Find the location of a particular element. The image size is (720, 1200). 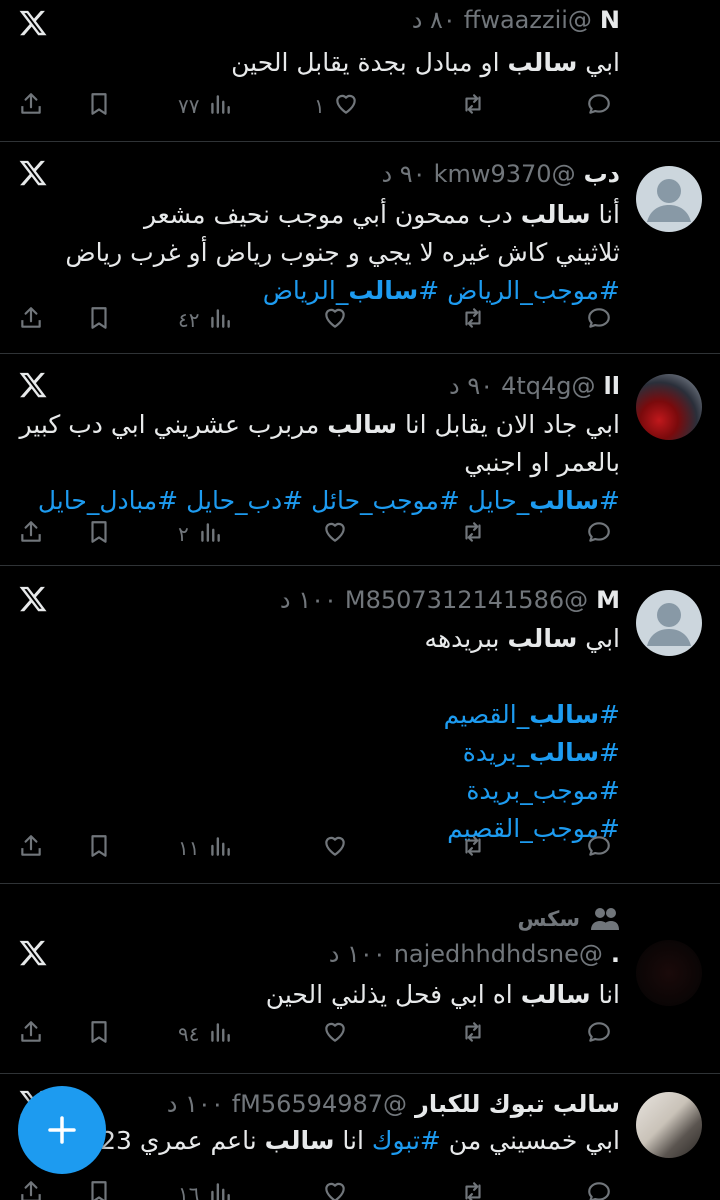

views-count: ٧٧ is located at coordinates (189, 106).